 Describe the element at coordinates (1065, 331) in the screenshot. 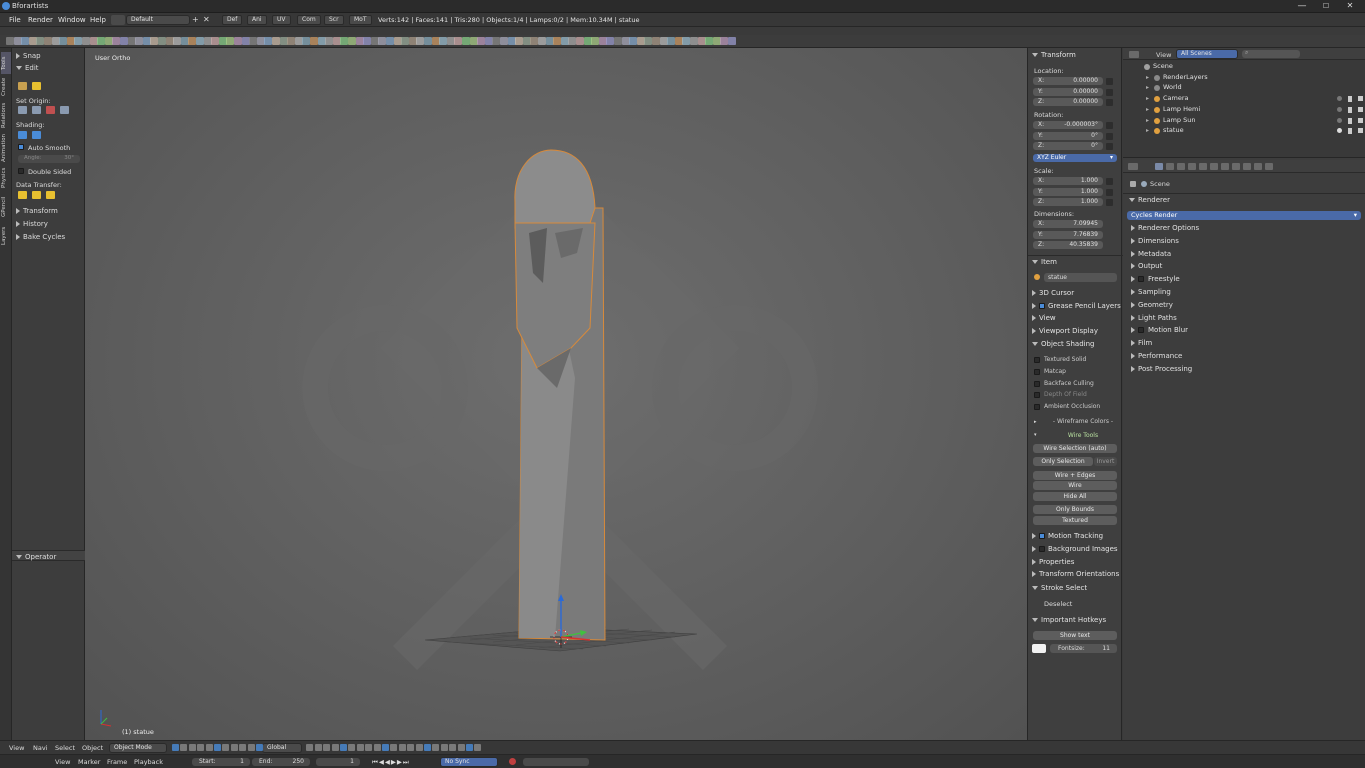

I see `panel-viewport-display: Viewport Display` at that location.